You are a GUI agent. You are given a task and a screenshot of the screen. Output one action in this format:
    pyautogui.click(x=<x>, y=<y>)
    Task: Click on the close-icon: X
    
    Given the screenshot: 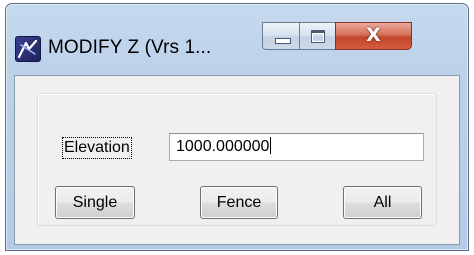 What is the action you would take?
    pyautogui.click(x=373, y=35)
    